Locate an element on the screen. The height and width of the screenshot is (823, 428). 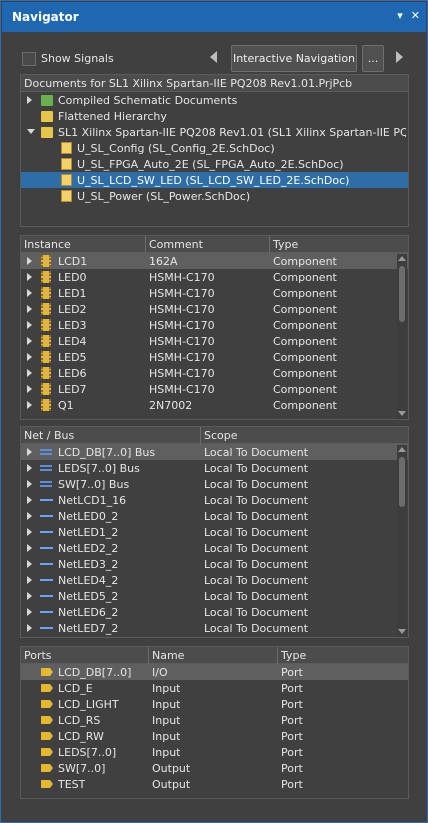
net-row: NetLCD1_16 Local To Document is located at coordinates (214, 500).